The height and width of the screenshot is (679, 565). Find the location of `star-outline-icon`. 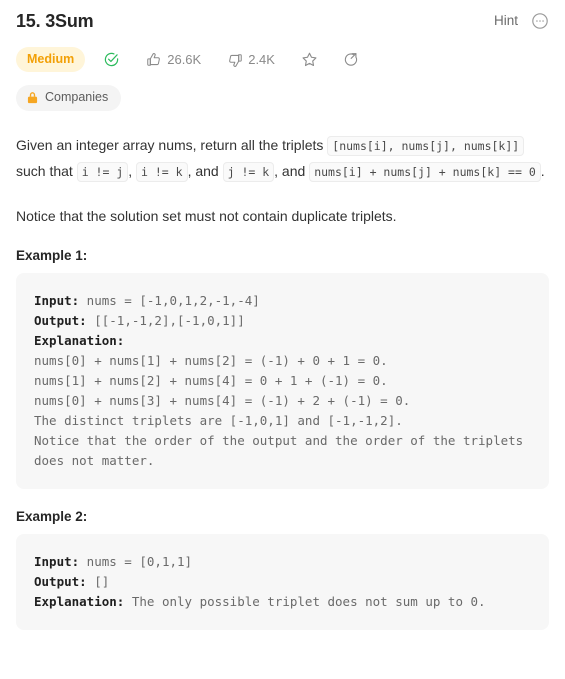

star-outline-icon is located at coordinates (309, 59).